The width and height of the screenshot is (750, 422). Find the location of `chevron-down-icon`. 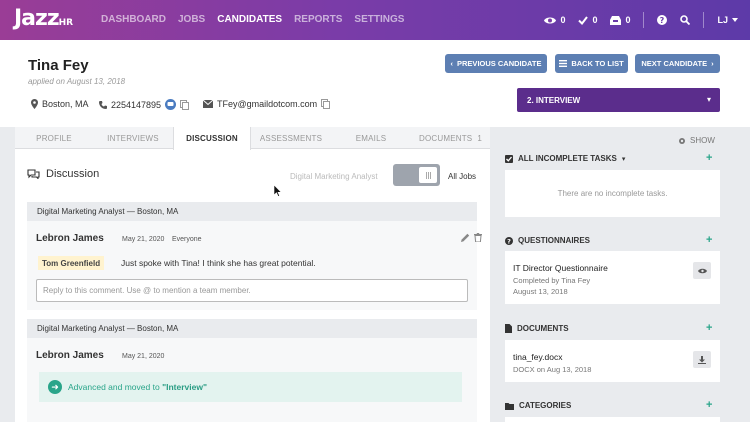

chevron-down-icon is located at coordinates (735, 20).